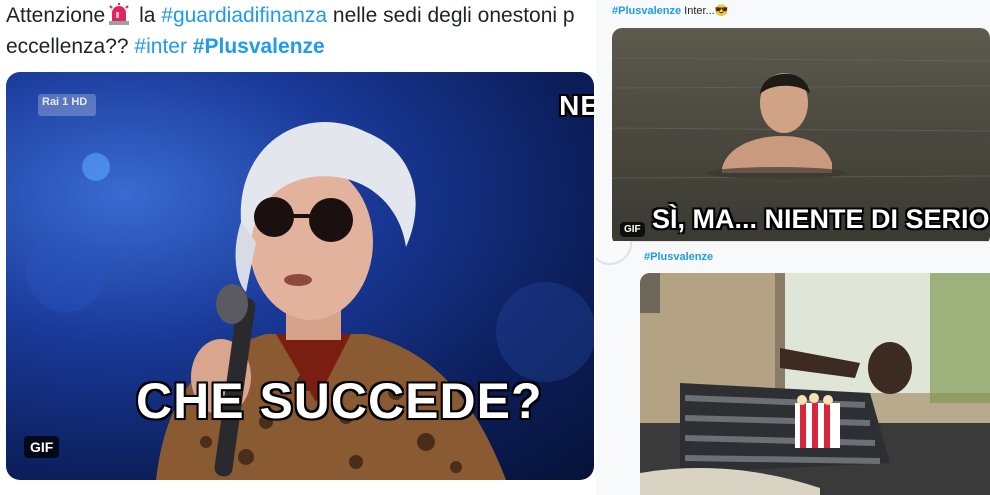  I want to click on channel-logo: Rai 1 HD, so click(65, 102).